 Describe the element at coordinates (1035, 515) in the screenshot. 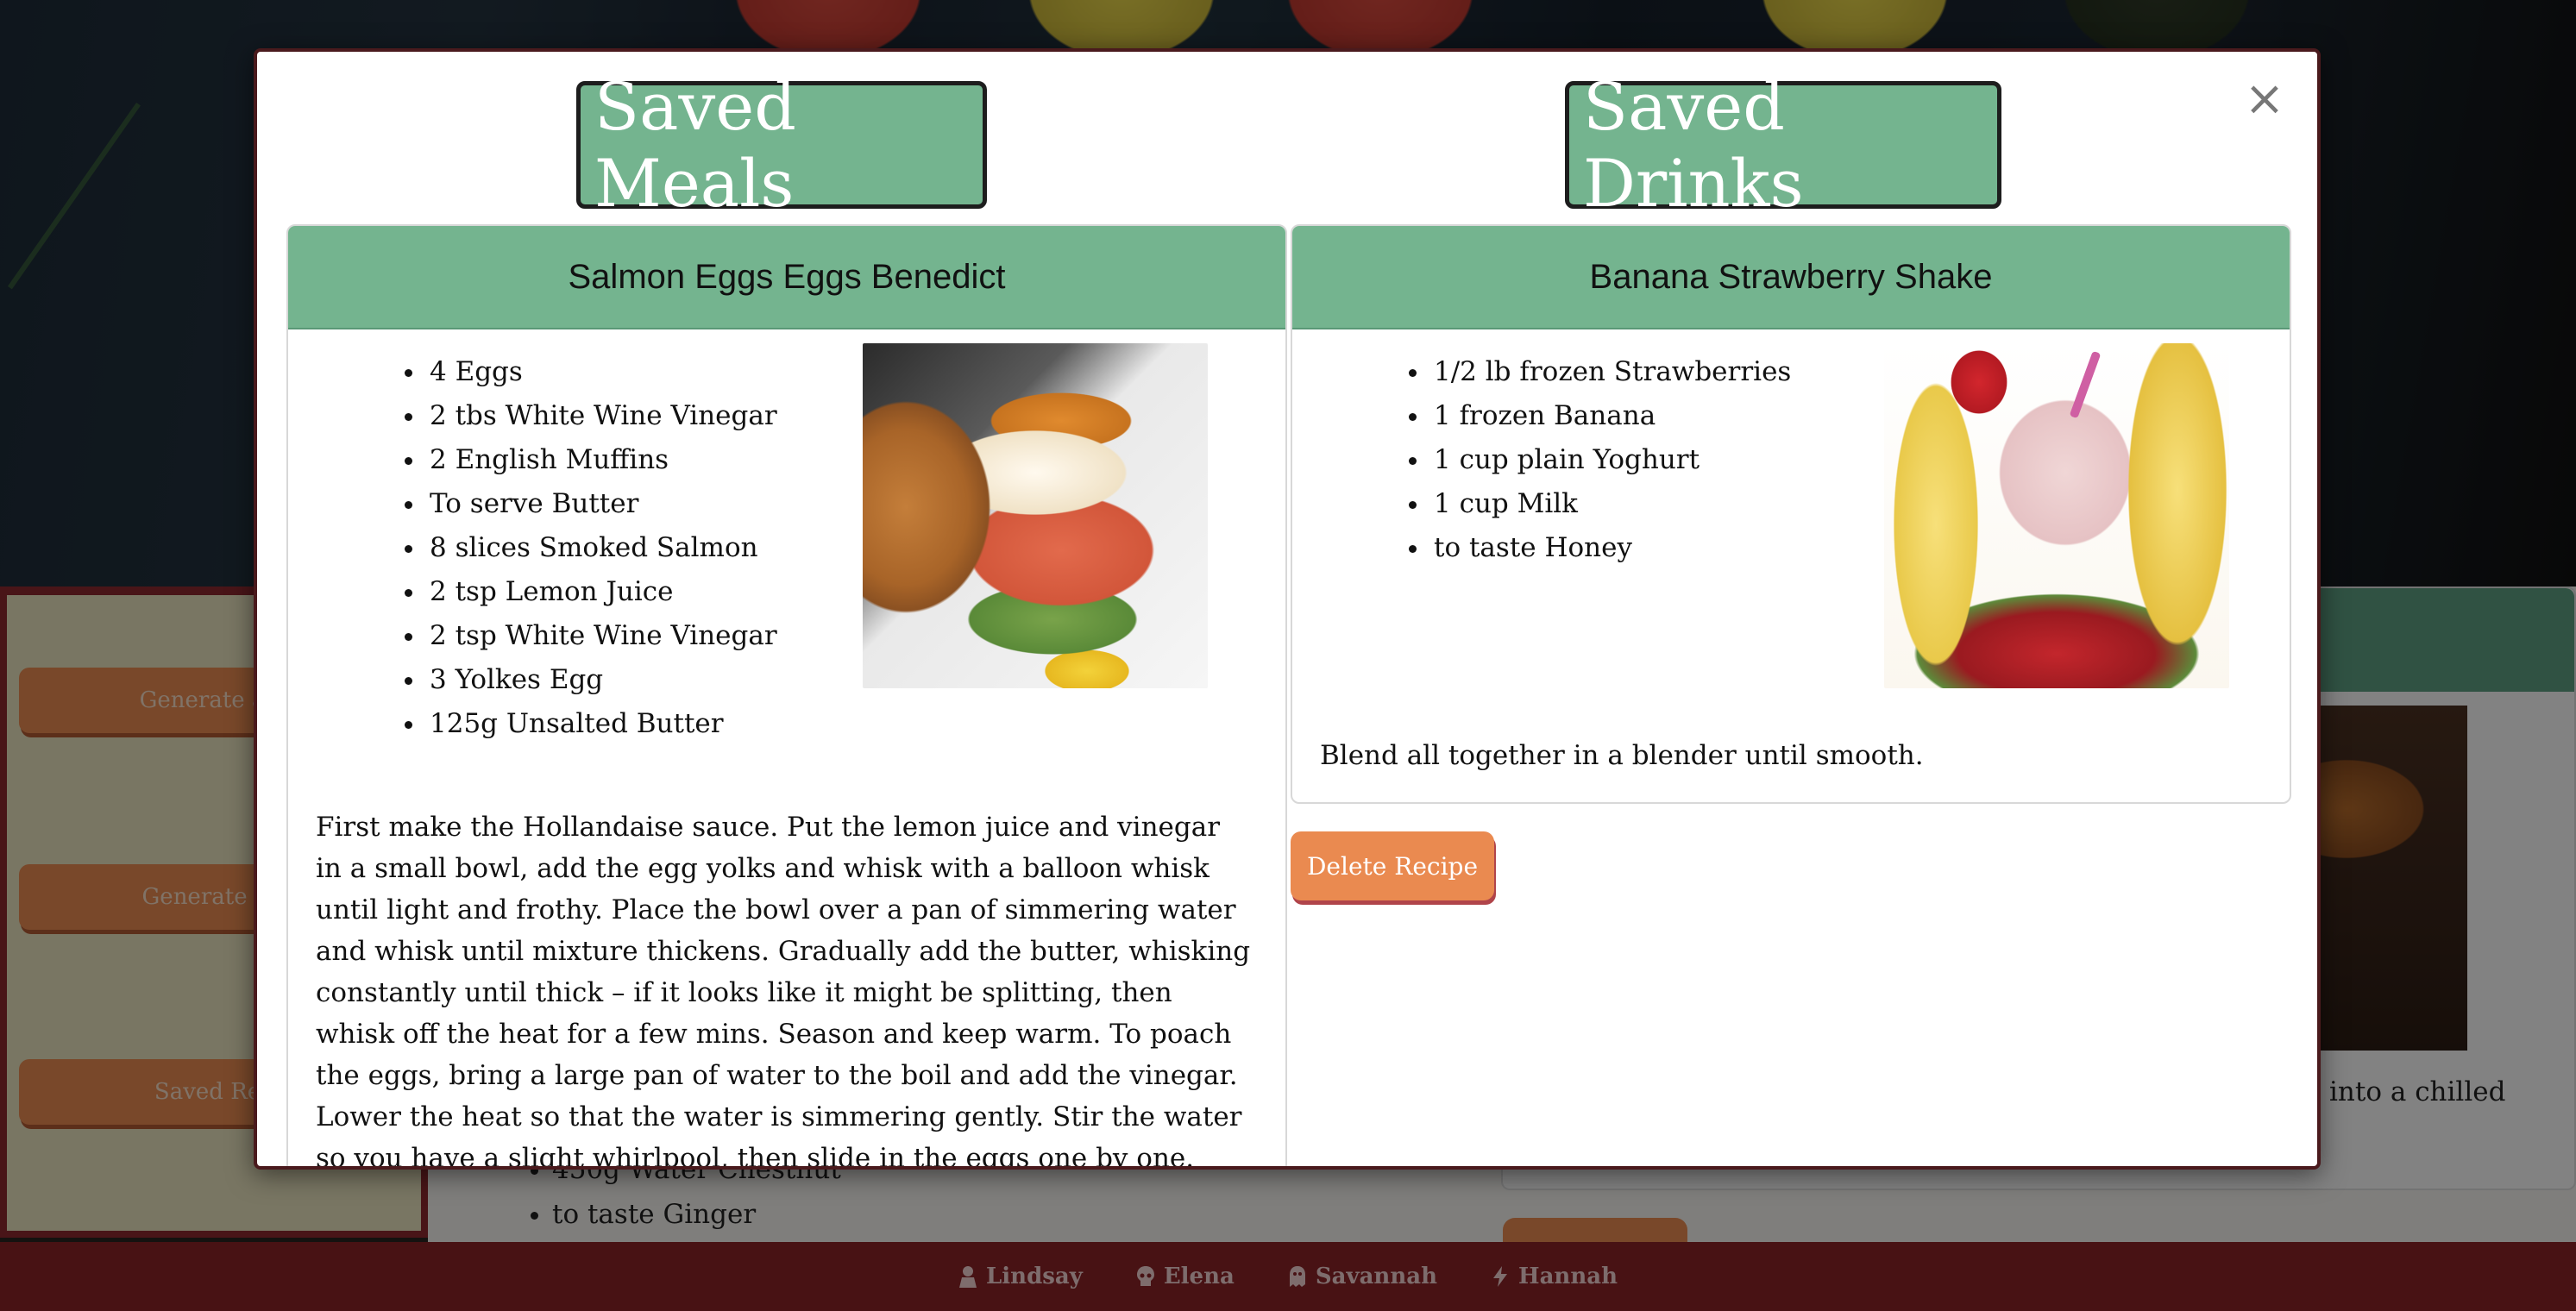

I see `meal-image` at that location.